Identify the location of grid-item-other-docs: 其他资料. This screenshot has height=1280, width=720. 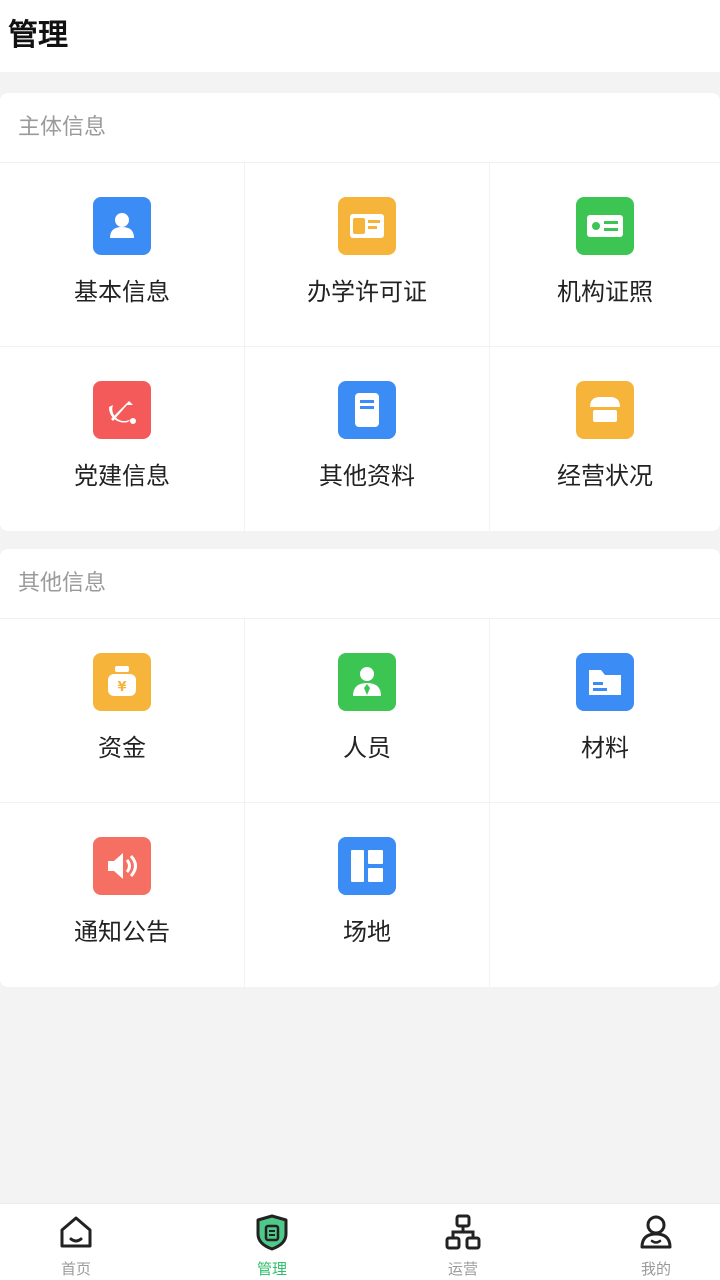
(367, 439).